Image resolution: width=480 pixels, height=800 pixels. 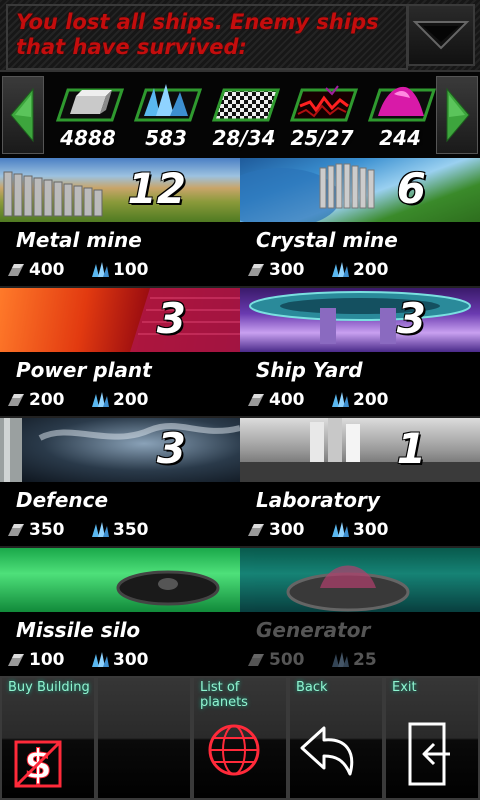 What do you see at coordinates (432, 738) in the screenshot?
I see `exit-button: Exit` at bounding box center [432, 738].